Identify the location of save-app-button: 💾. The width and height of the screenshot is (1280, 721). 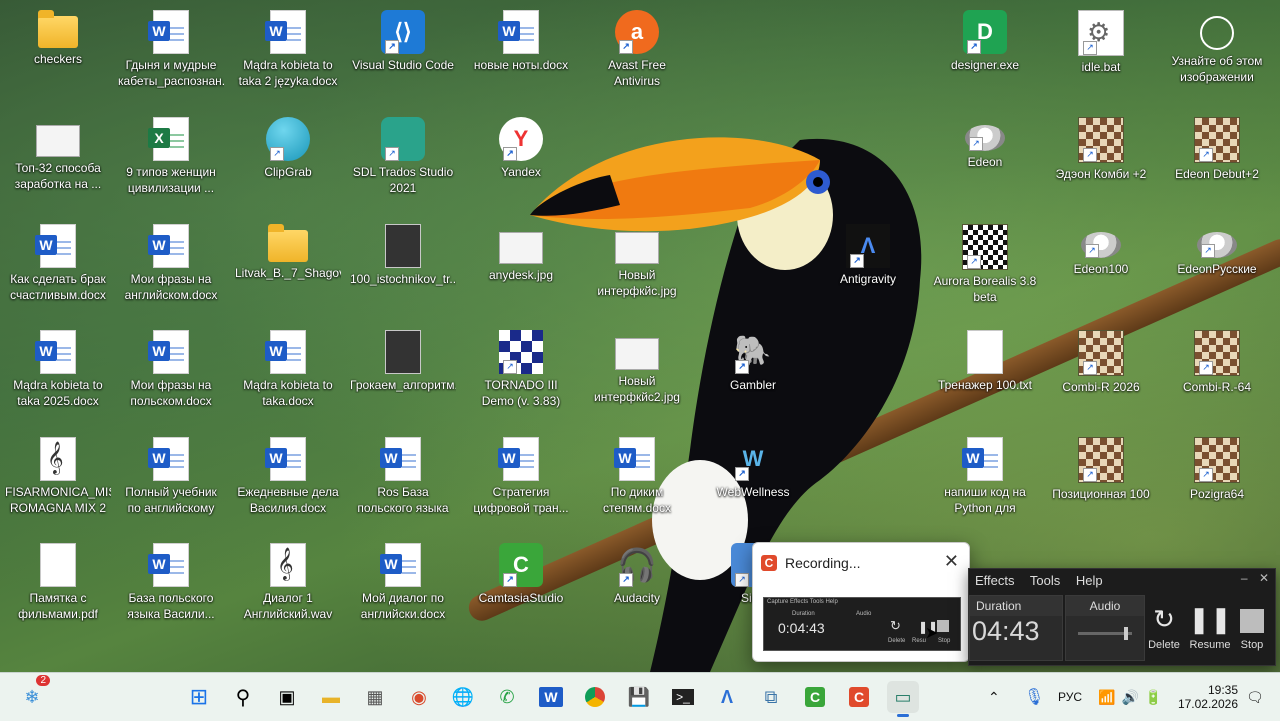
(639, 697).